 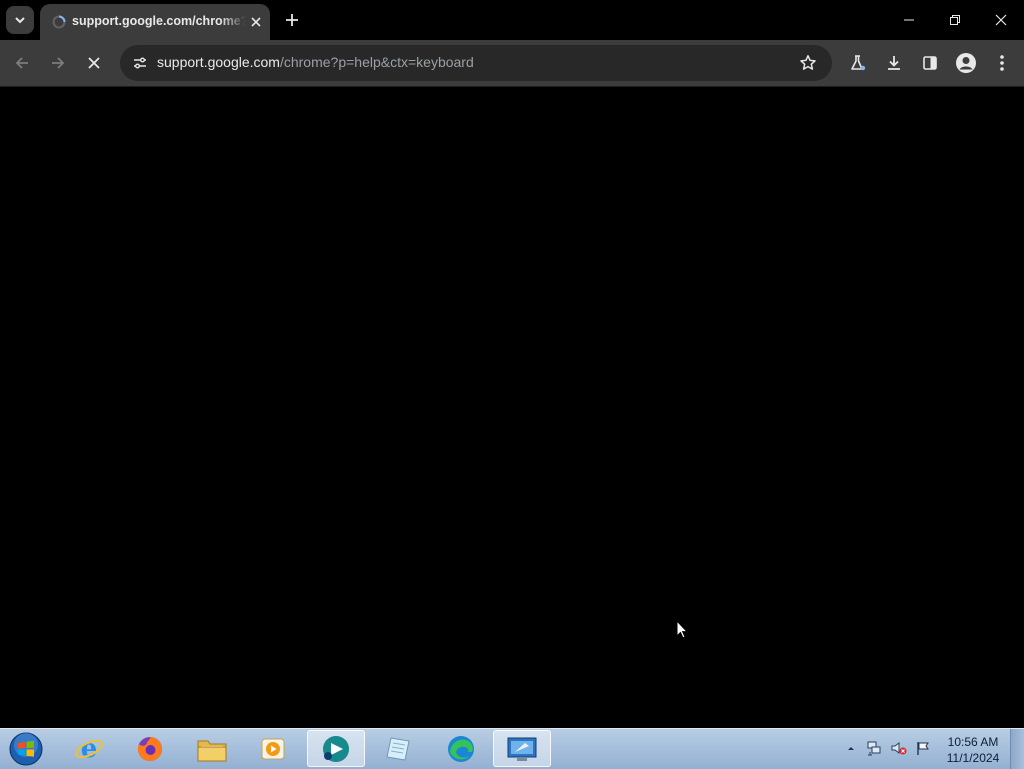 I want to click on site-info-icon, so click(x=140, y=63).